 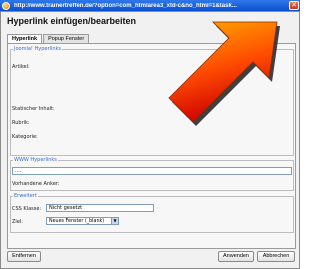 I want to click on erweitert-legend: Erweitert, so click(x=25, y=196).